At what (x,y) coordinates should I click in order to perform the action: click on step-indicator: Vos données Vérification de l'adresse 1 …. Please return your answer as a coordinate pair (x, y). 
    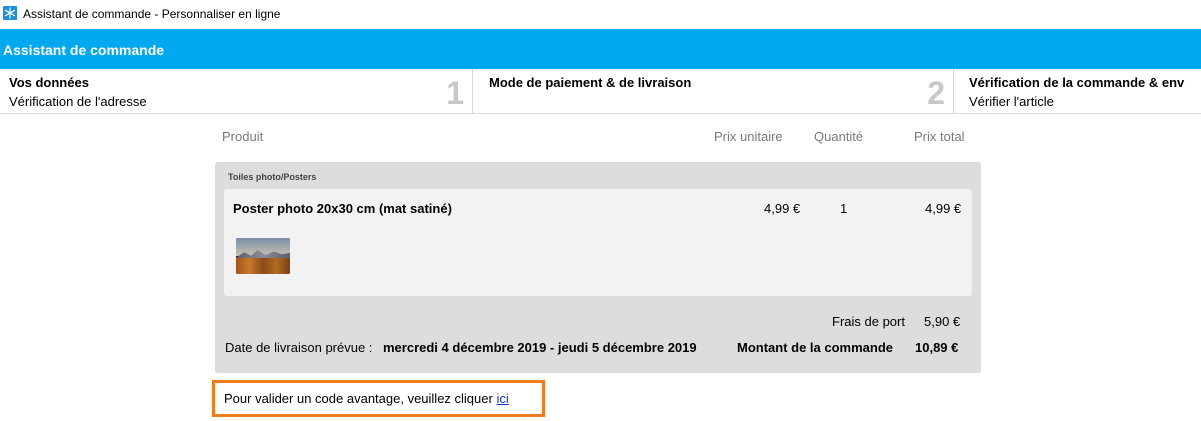
    Looking at the image, I should click on (600, 91).